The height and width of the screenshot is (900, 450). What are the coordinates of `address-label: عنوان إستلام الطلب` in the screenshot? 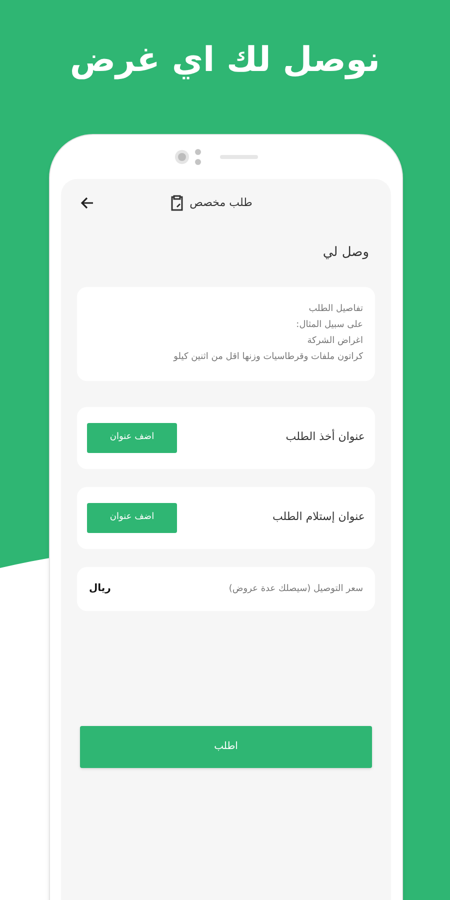 It's located at (318, 517).